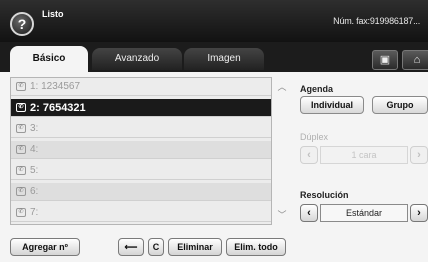 This screenshot has width=428, height=262. What do you see at coordinates (53, 14) in the screenshot?
I see `status-text: Listo` at bounding box center [53, 14].